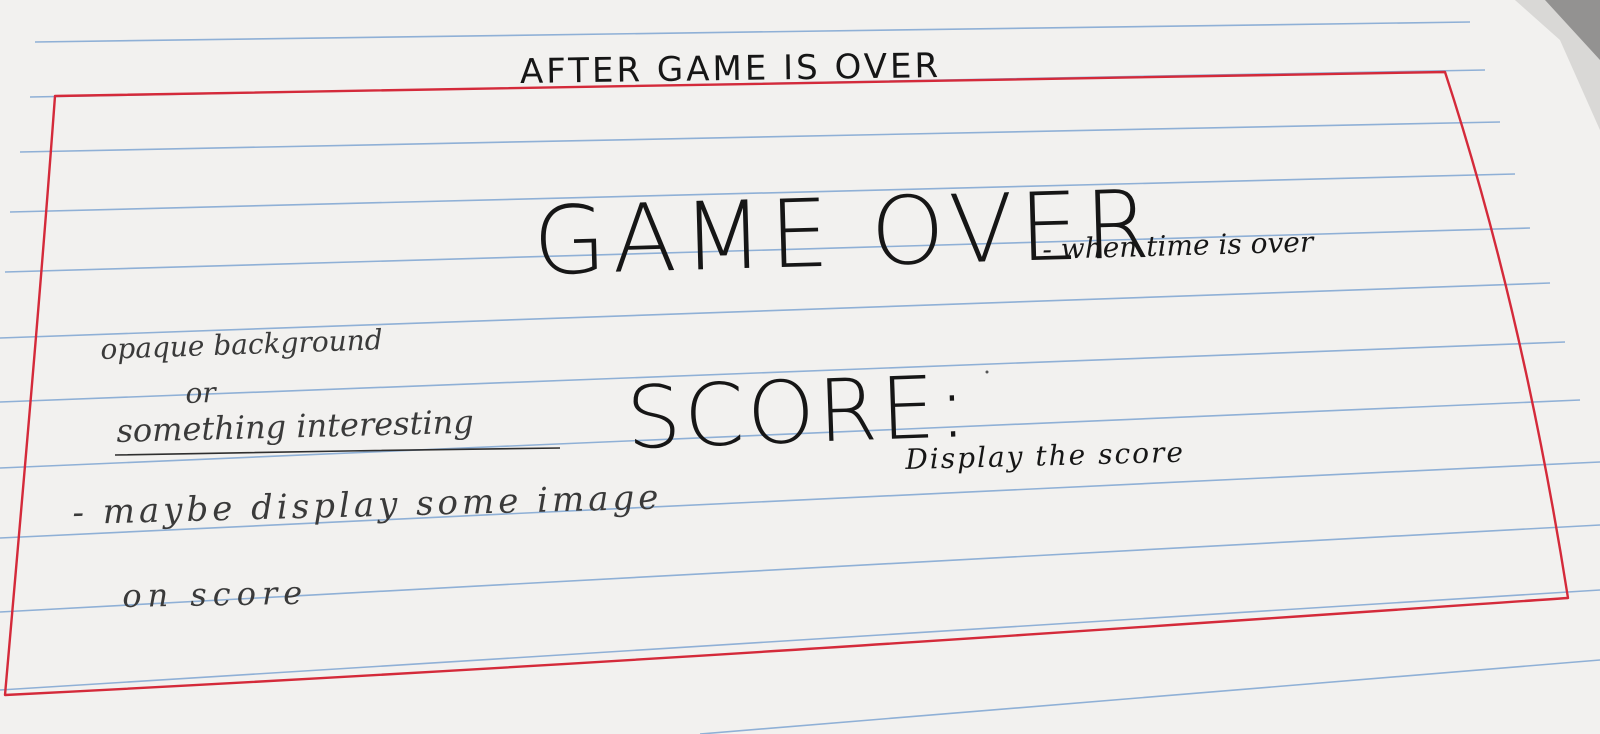 This screenshot has width=1600, height=734. Describe the element at coordinates (215, 594) in the screenshot. I see `image-note-line2: on score` at that location.